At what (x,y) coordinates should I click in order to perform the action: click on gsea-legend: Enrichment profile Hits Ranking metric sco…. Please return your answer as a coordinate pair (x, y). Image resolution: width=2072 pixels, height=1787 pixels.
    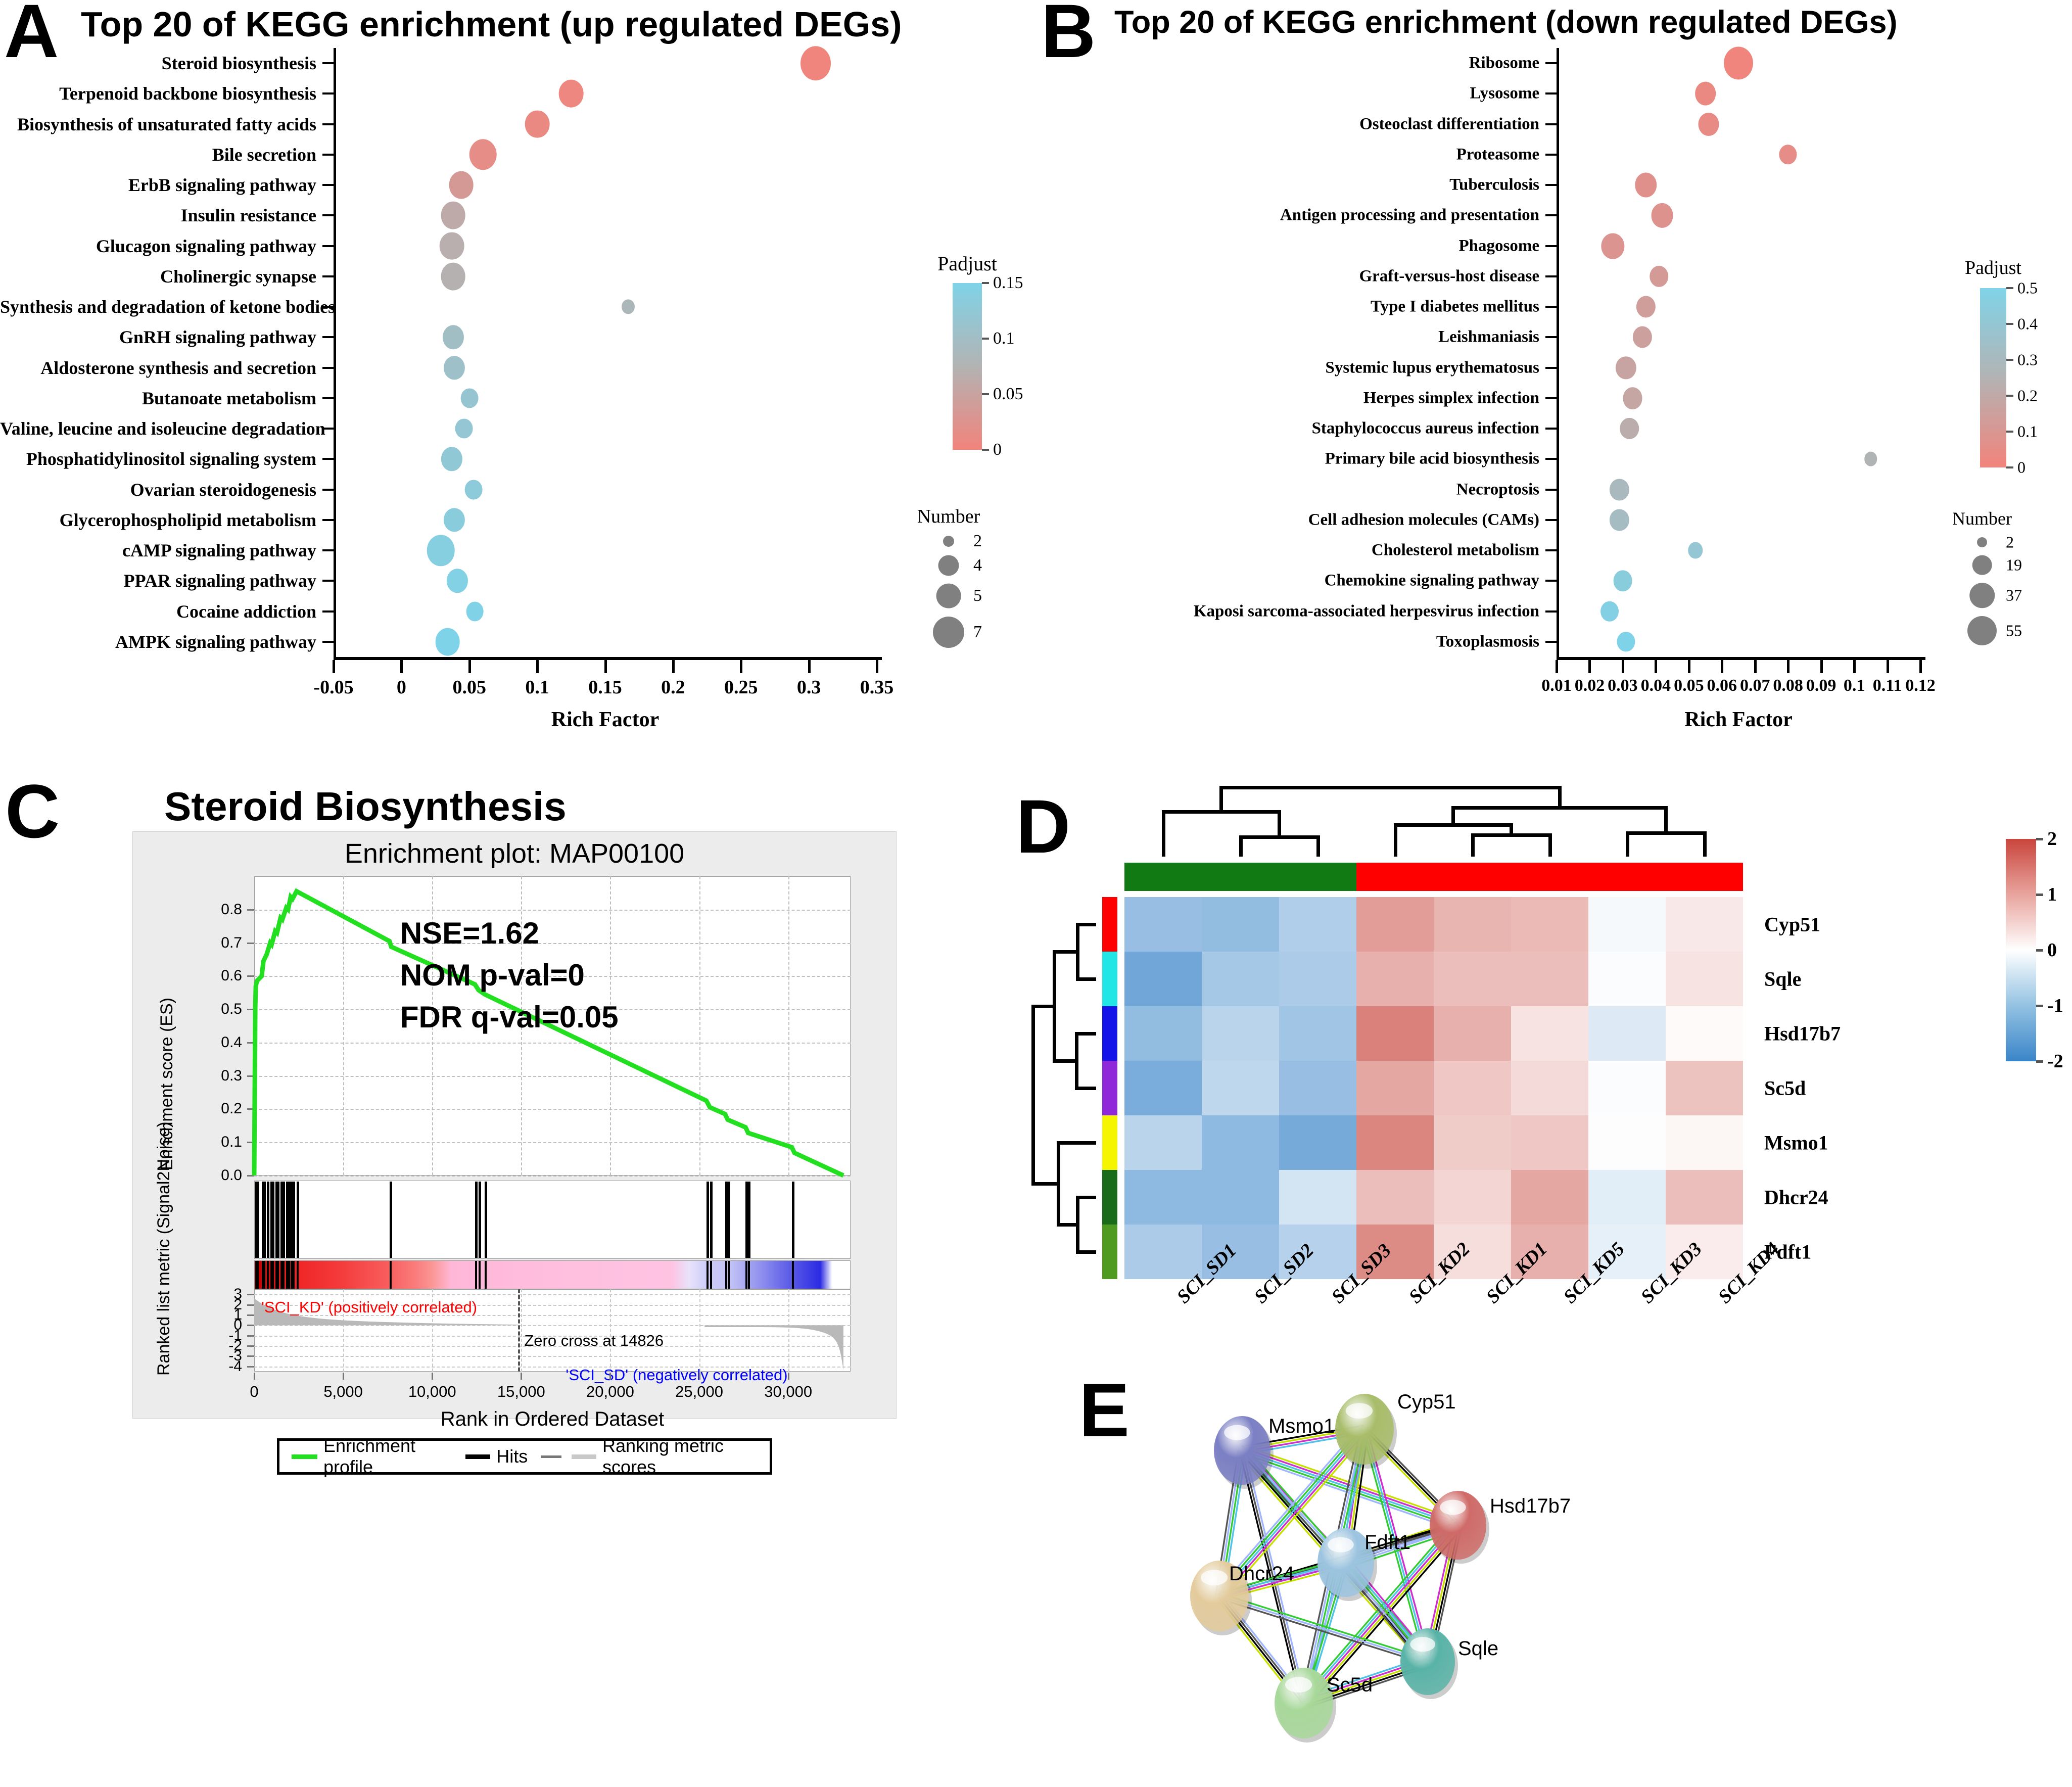
    Looking at the image, I should click on (524, 1456).